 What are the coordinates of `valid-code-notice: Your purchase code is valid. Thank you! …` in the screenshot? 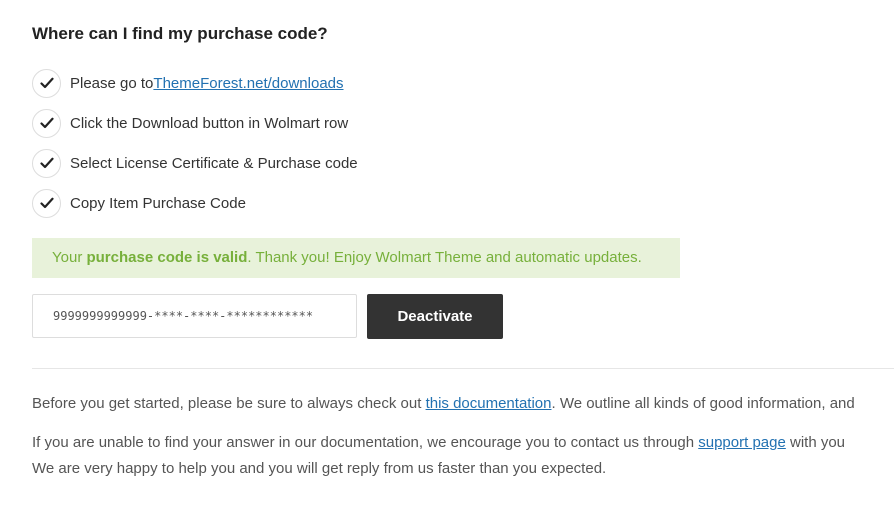 It's located at (356, 258).